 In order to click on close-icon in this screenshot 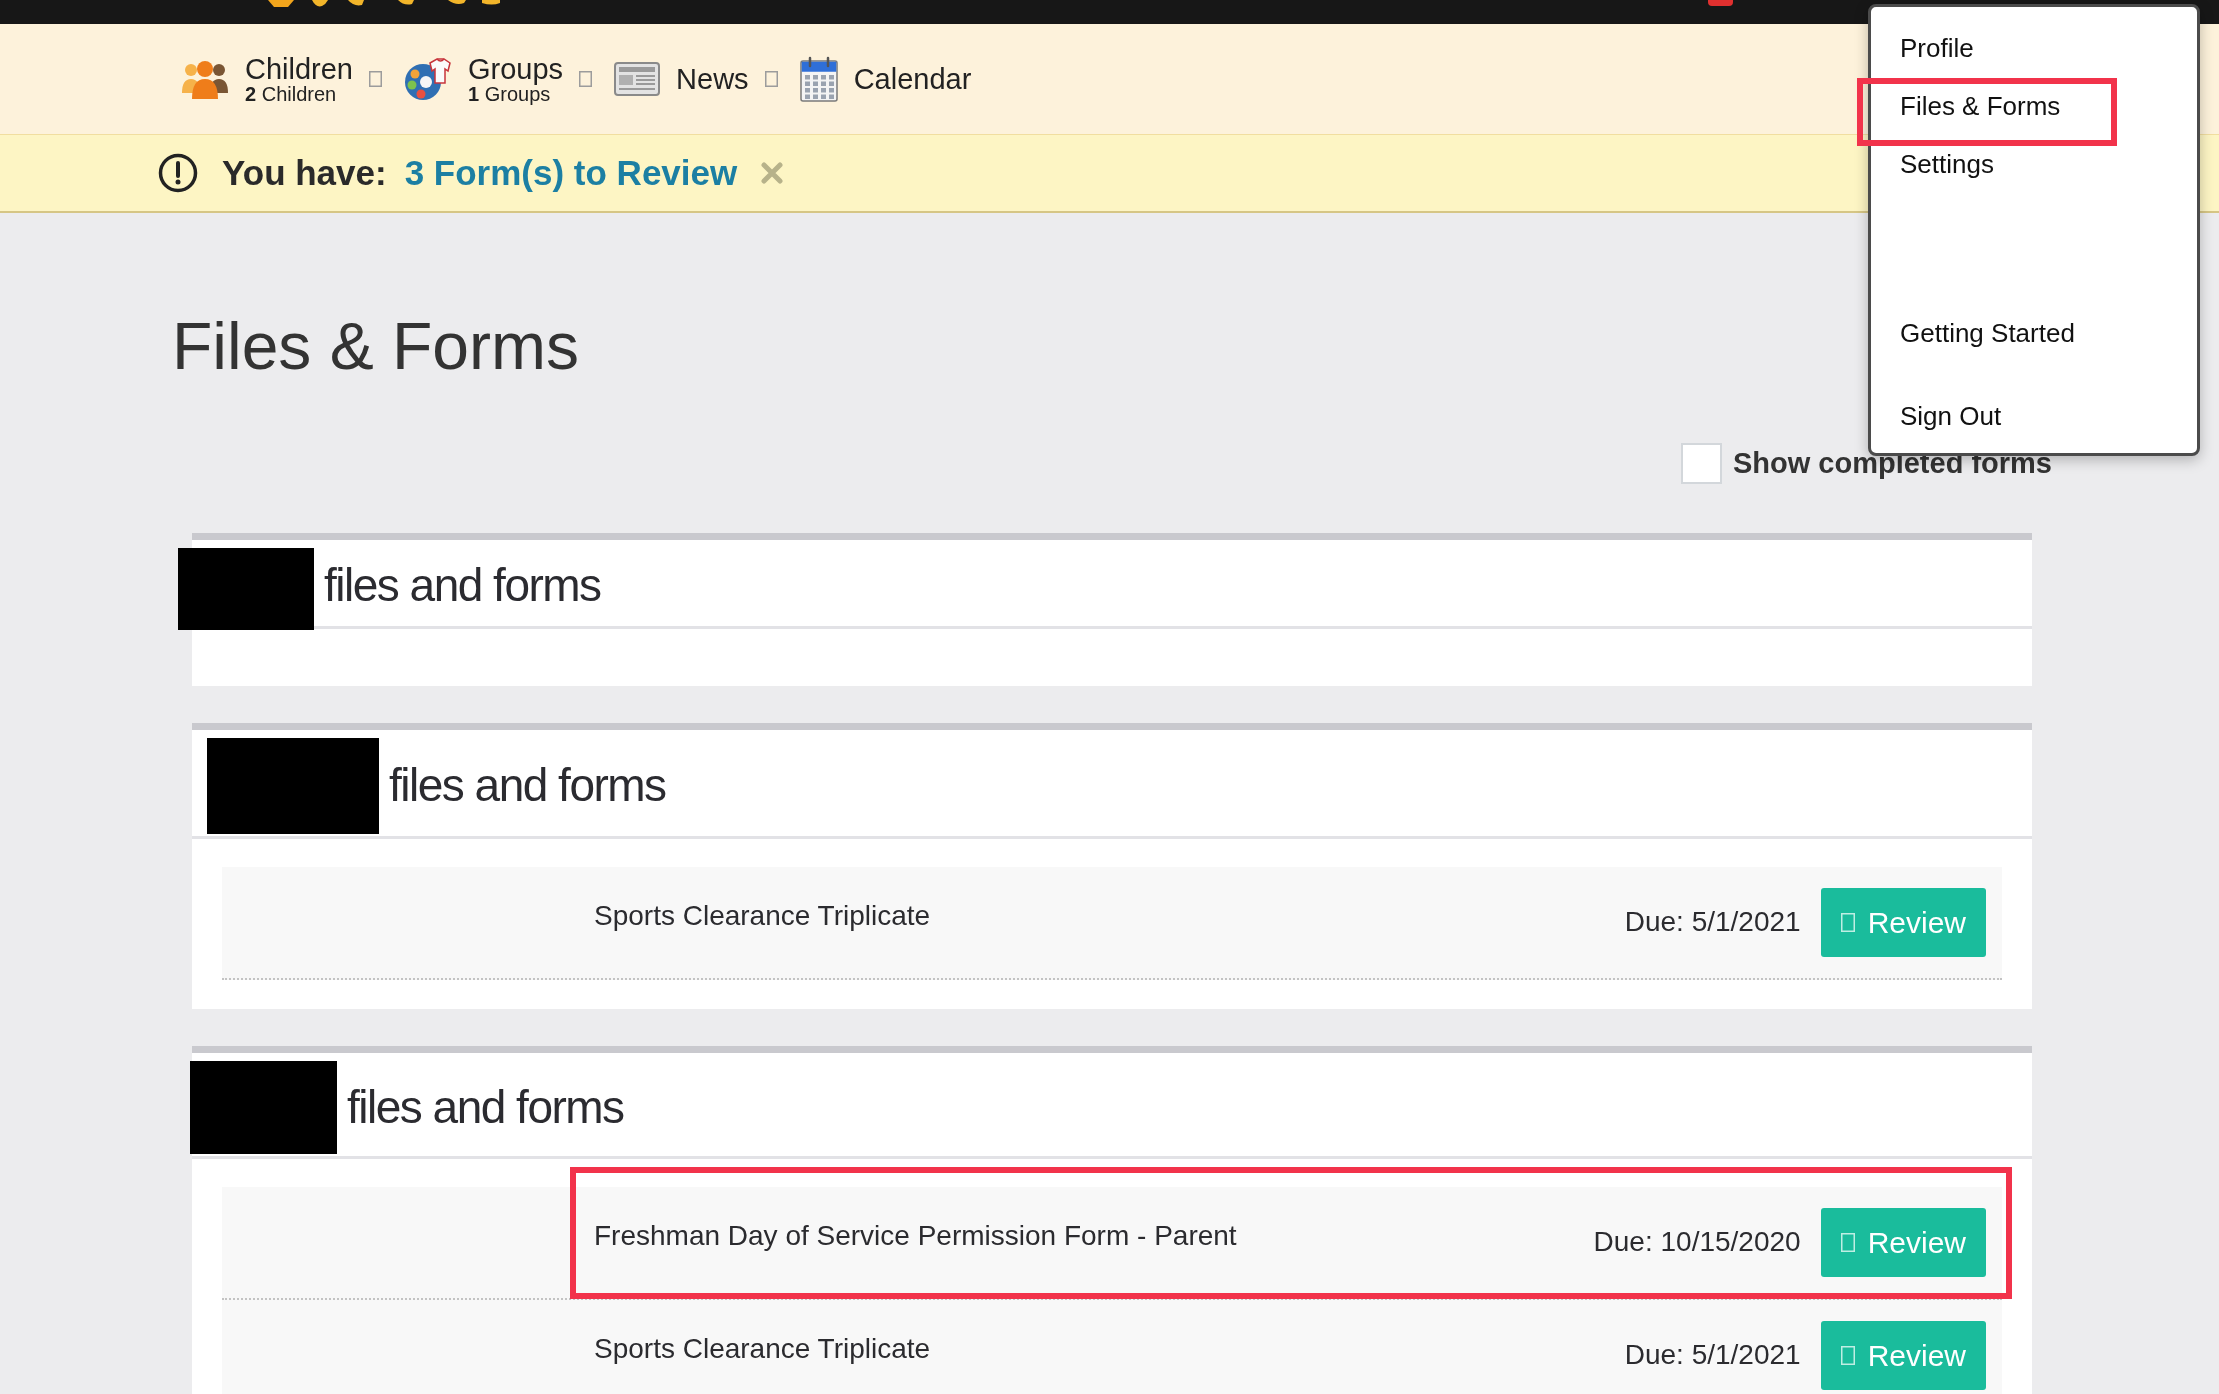, I will do `click(772, 173)`.